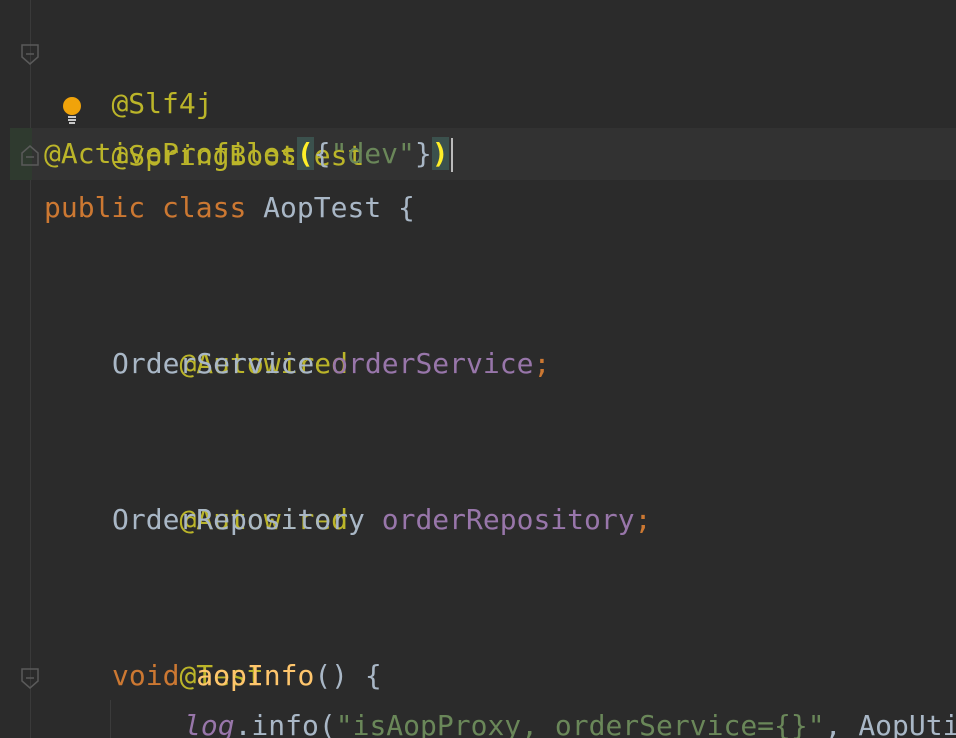  Describe the element at coordinates (285, 723) in the screenshot. I see `method-call-token: .info(` at that location.